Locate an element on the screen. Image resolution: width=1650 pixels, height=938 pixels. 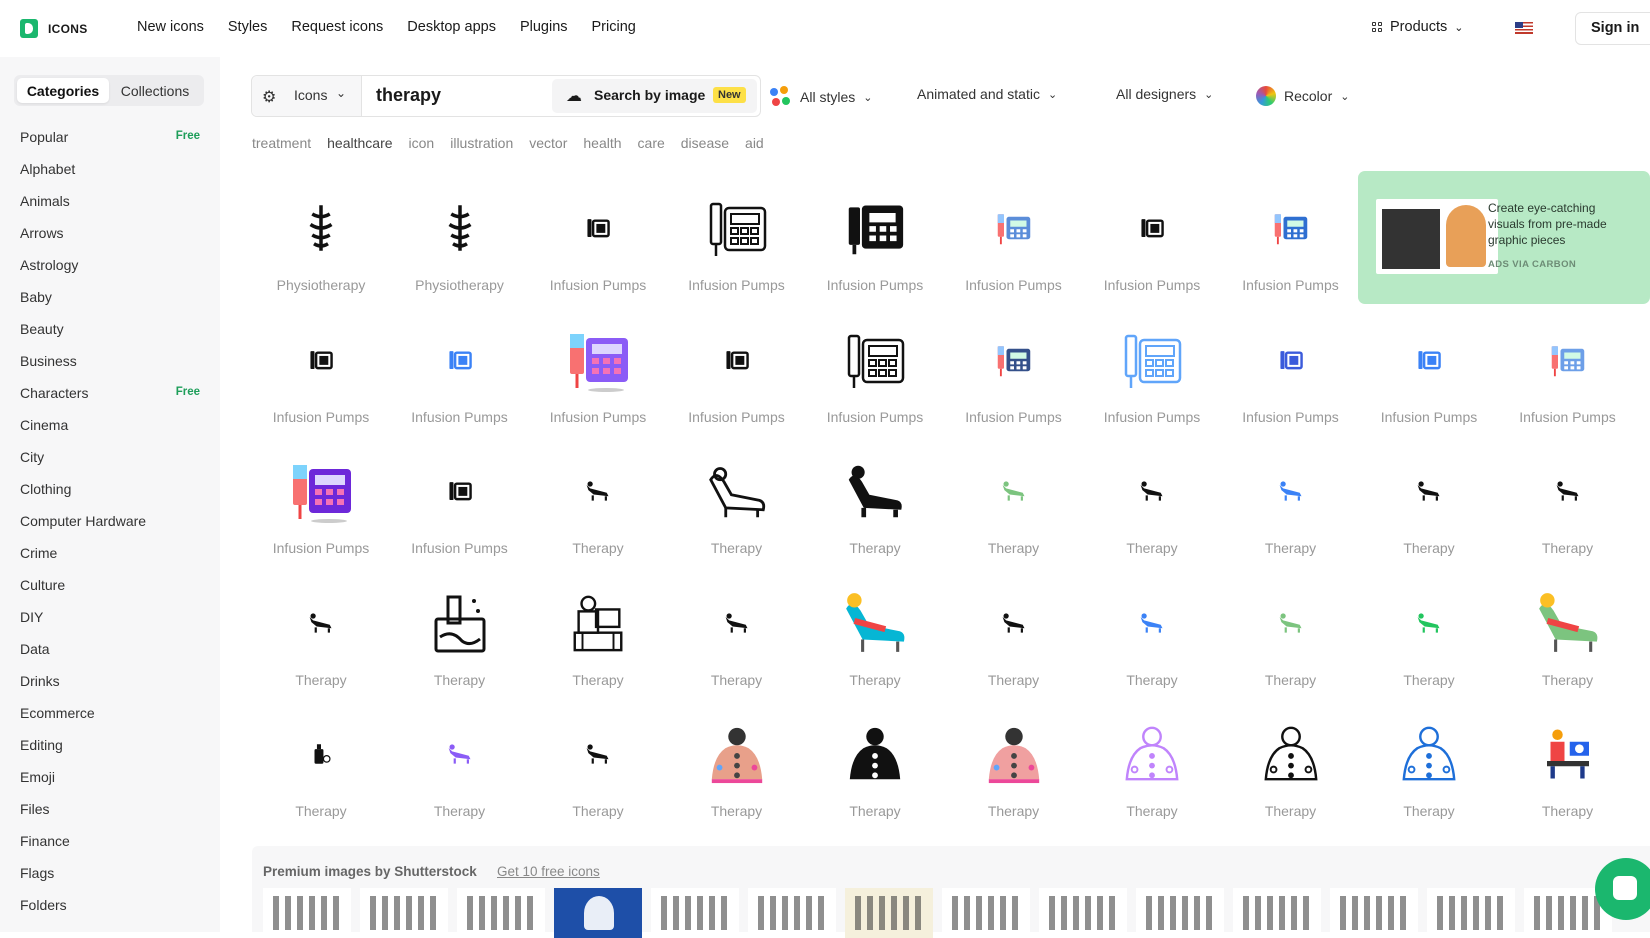
sidebar-item-computer-hardware: Computer Hardware is located at coordinates (110, 529).